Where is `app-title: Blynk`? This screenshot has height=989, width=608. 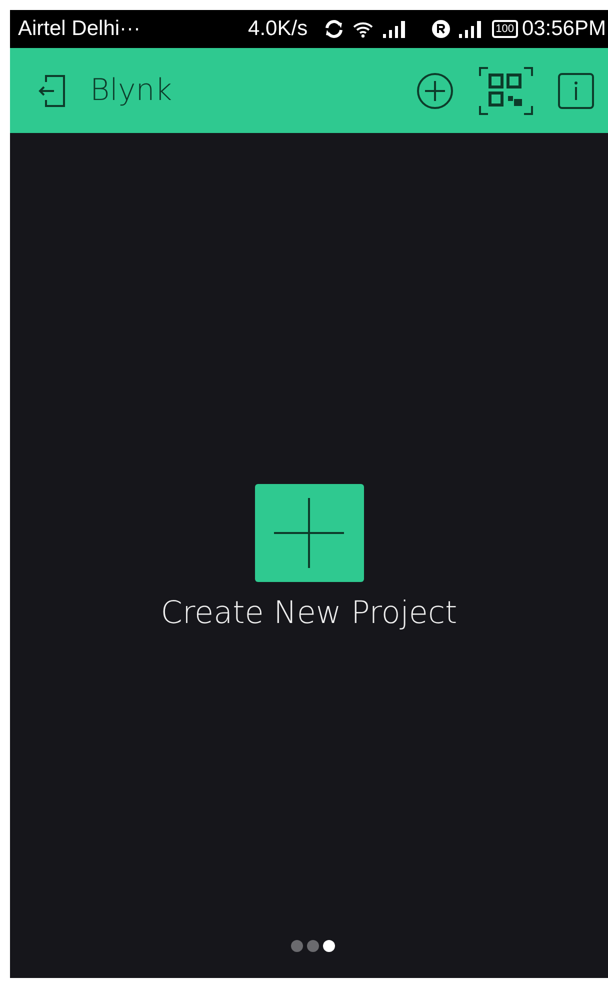 app-title: Blynk is located at coordinates (131, 91).